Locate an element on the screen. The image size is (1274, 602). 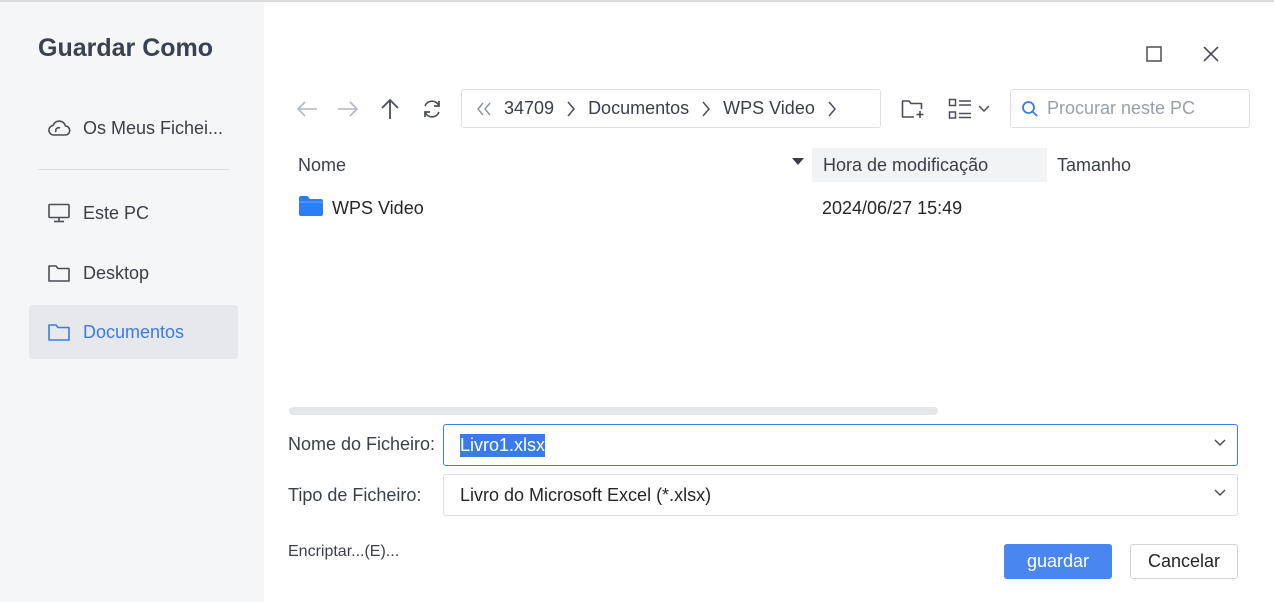
close-button is located at coordinates (1211, 54).